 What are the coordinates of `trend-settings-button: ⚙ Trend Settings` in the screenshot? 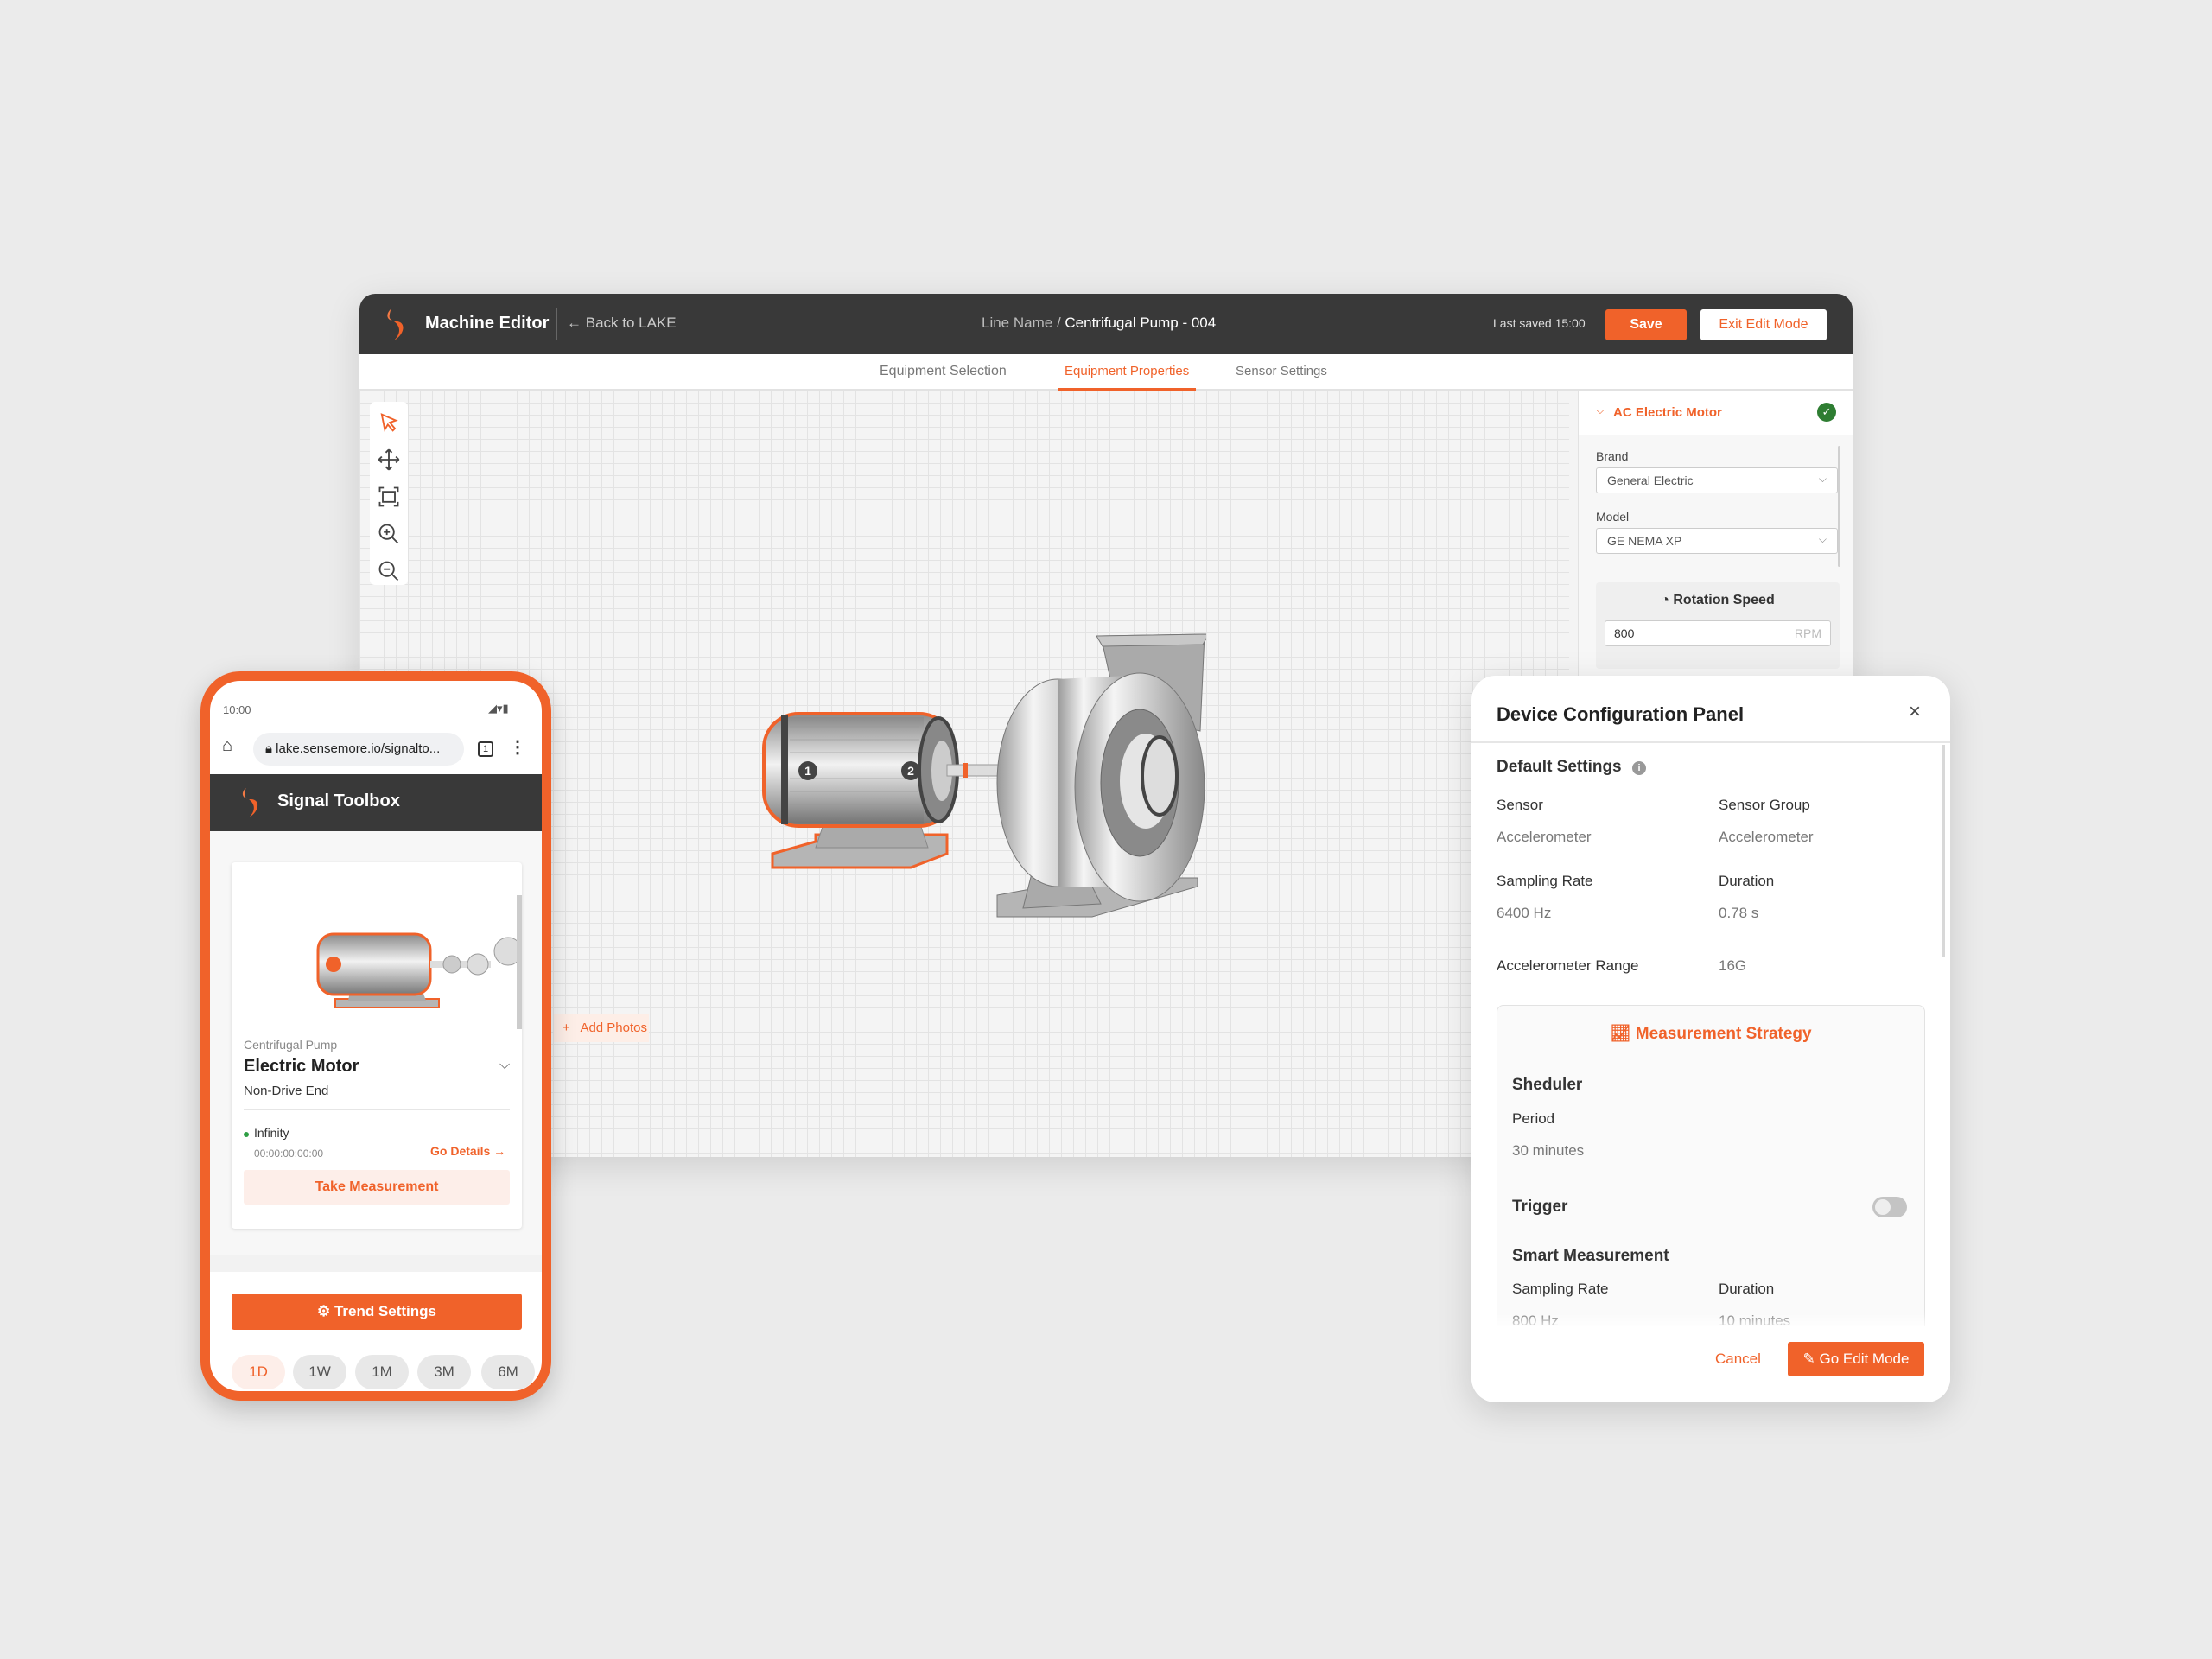 It's located at (377, 1312).